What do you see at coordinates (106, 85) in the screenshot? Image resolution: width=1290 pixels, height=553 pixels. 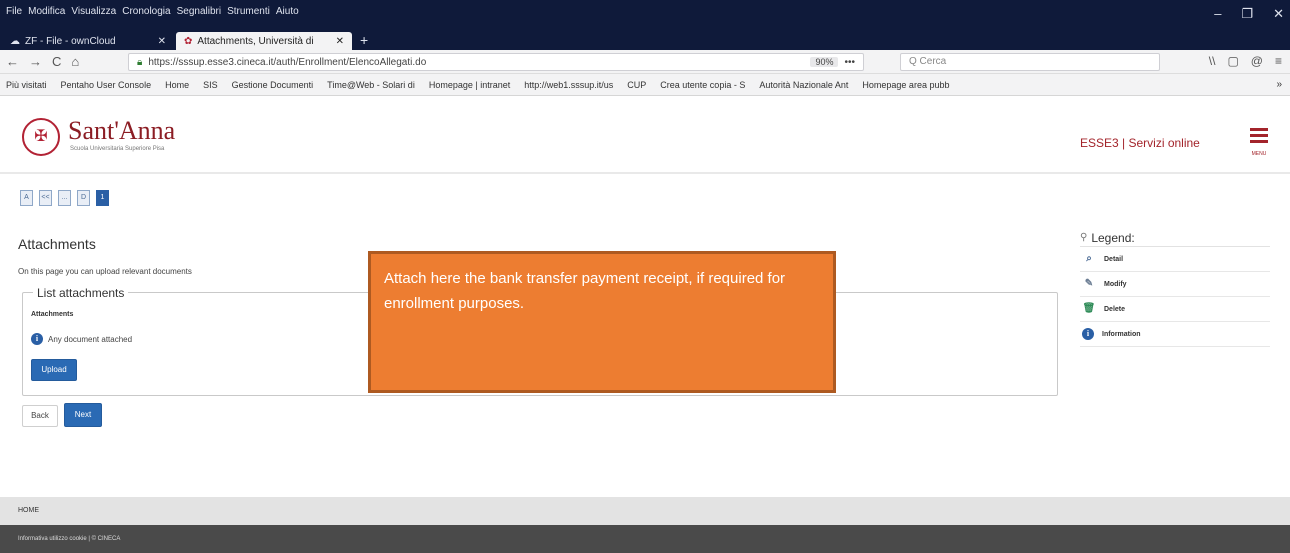 I see `bookmark-item: Pentaho User Console` at bounding box center [106, 85].